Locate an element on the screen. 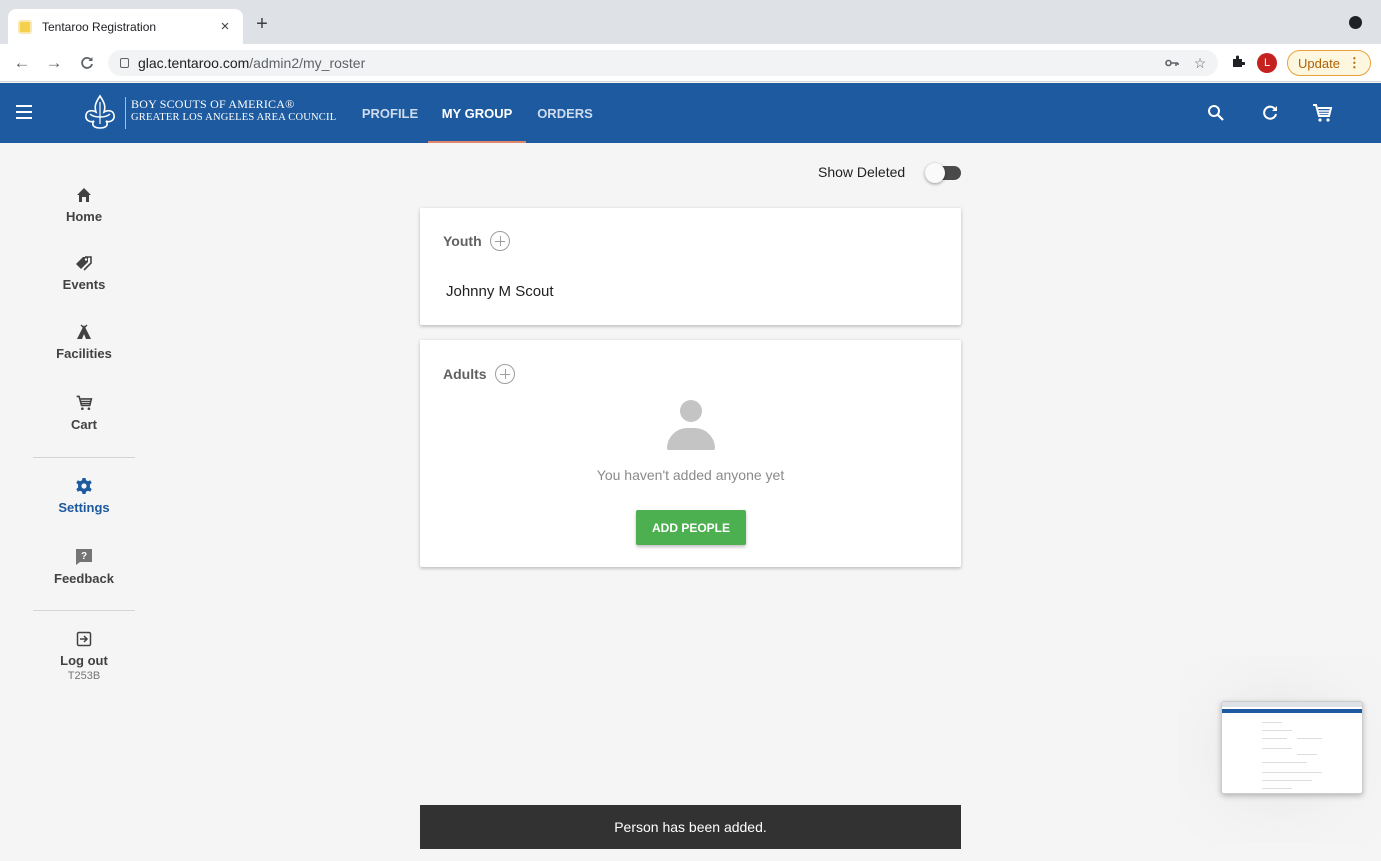 The image size is (1381, 861). logout-icon is located at coordinates (84, 639).